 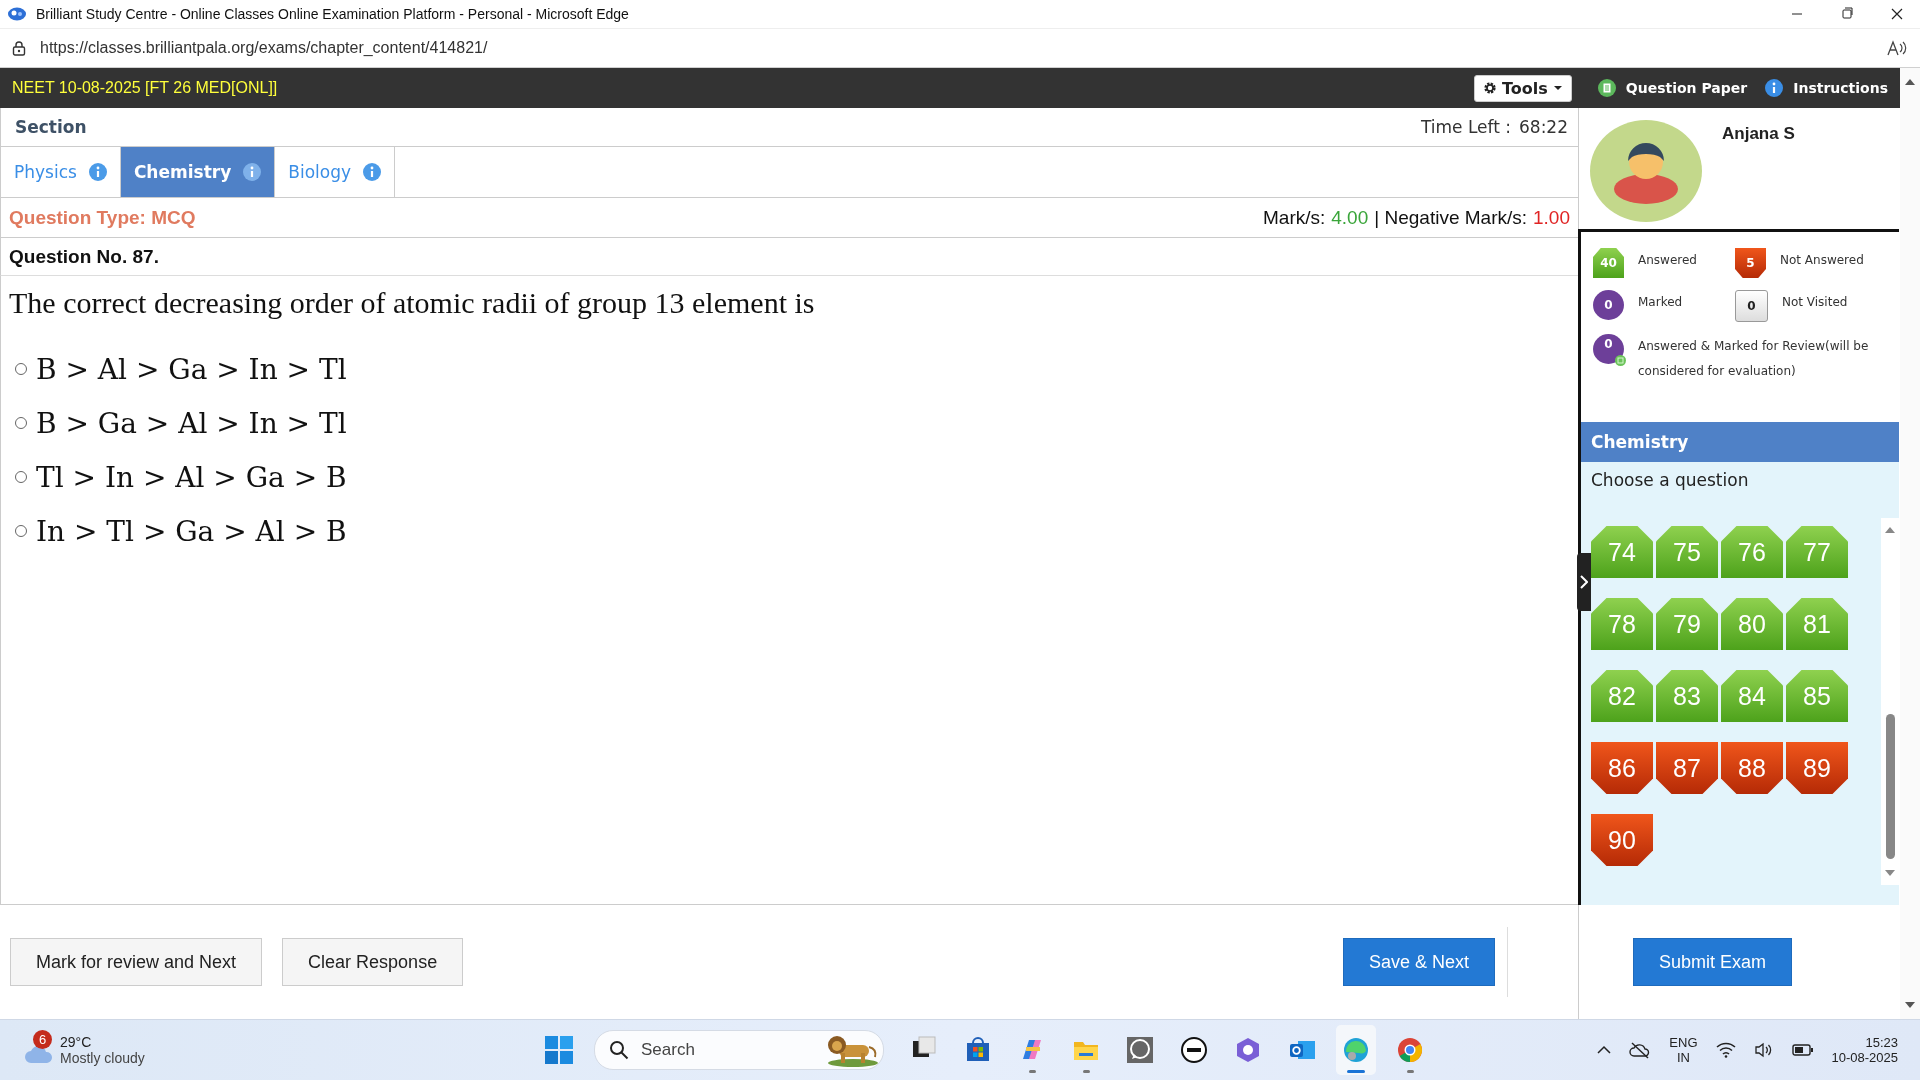 I want to click on clock-date: 10-08-2025, so click(x=1864, y=1057).